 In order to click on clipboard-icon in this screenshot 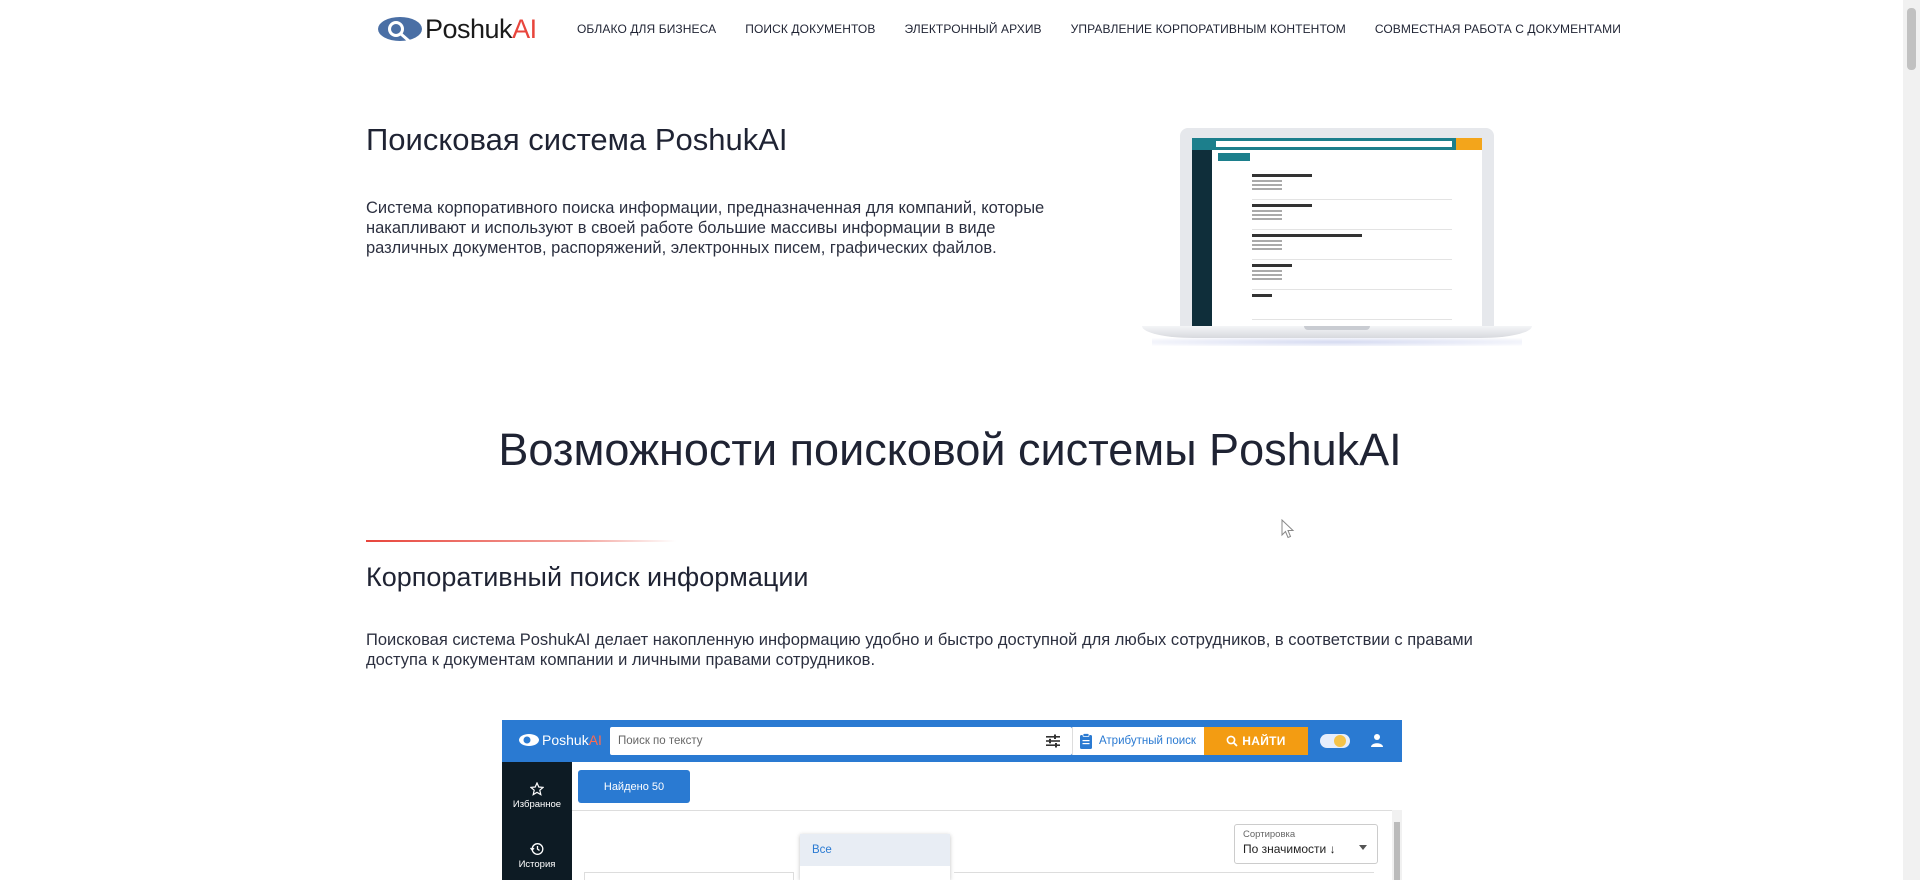, I will do `click(1086, 741)`.